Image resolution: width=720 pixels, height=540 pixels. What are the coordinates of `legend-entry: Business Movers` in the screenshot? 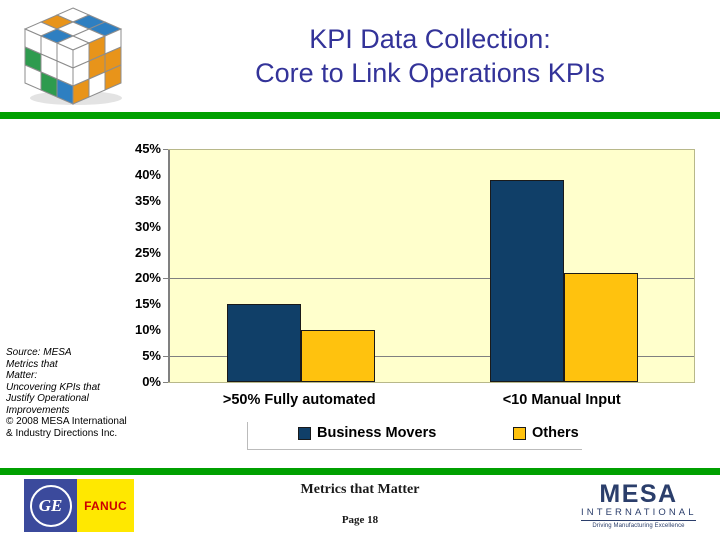 It's located at (367, 433).